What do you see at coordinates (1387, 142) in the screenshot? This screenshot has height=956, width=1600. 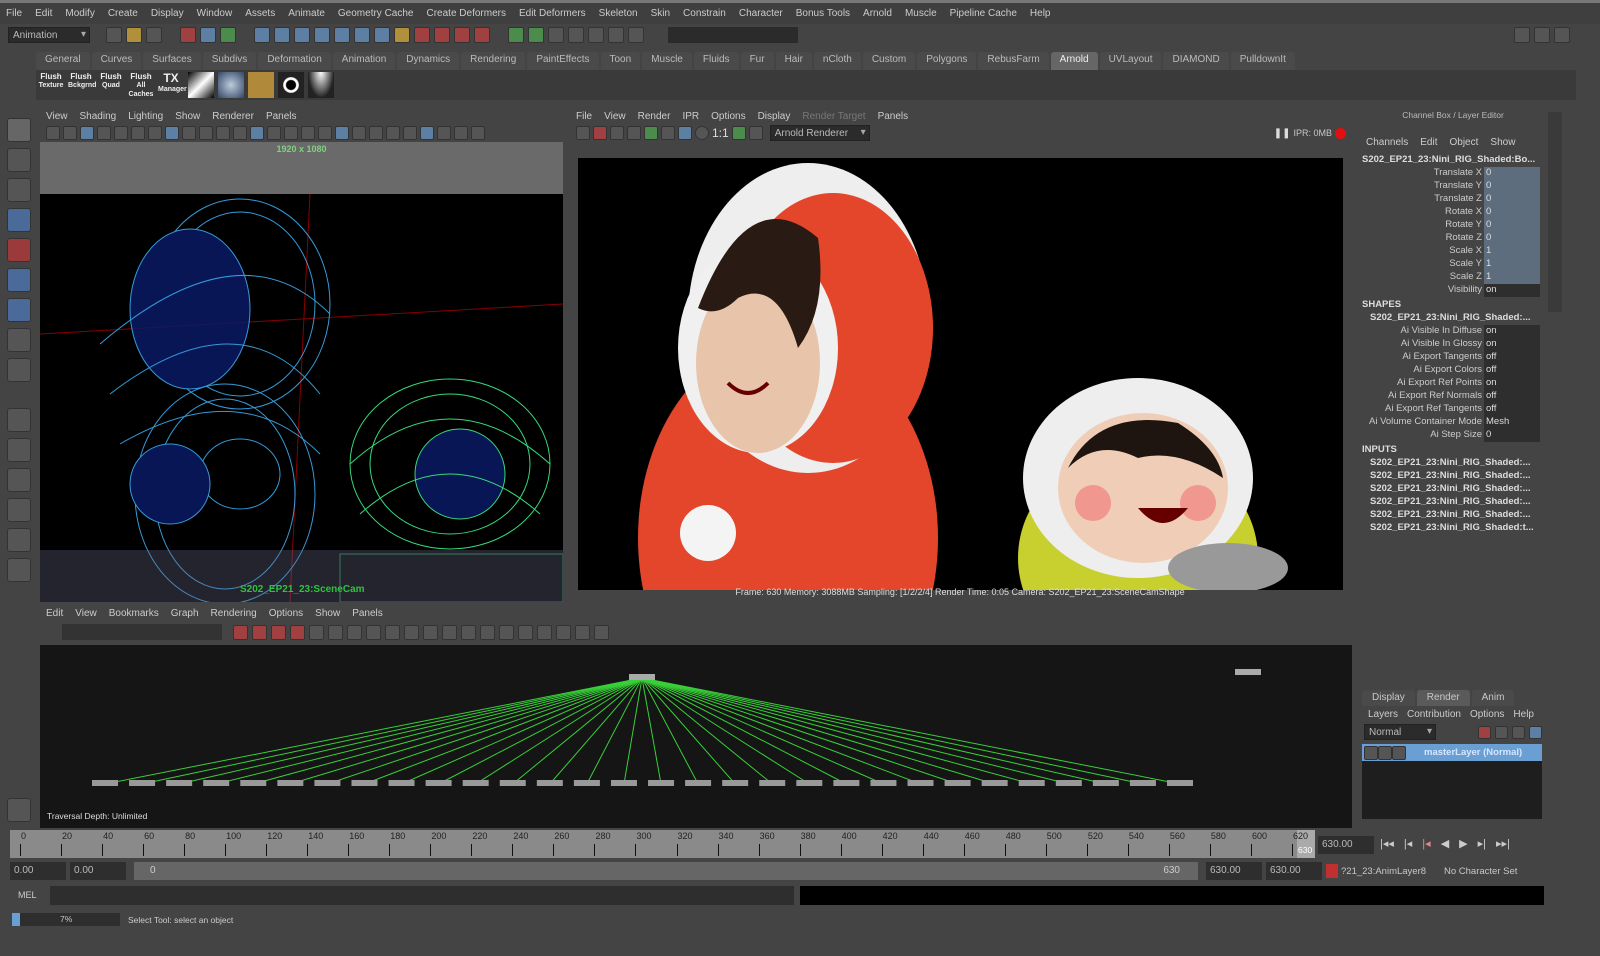 I see `channel-menu-channels: Channels` at bounding box center [1387, 142].